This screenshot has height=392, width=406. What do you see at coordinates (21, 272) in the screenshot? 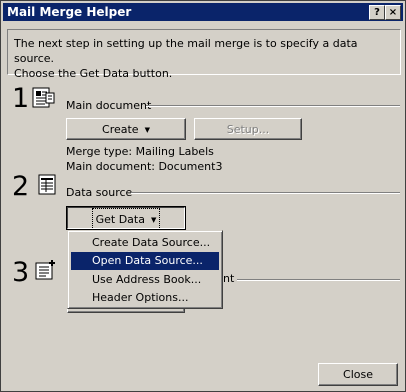
I see `step-3-number: 3` at bounding box center [21, 272].